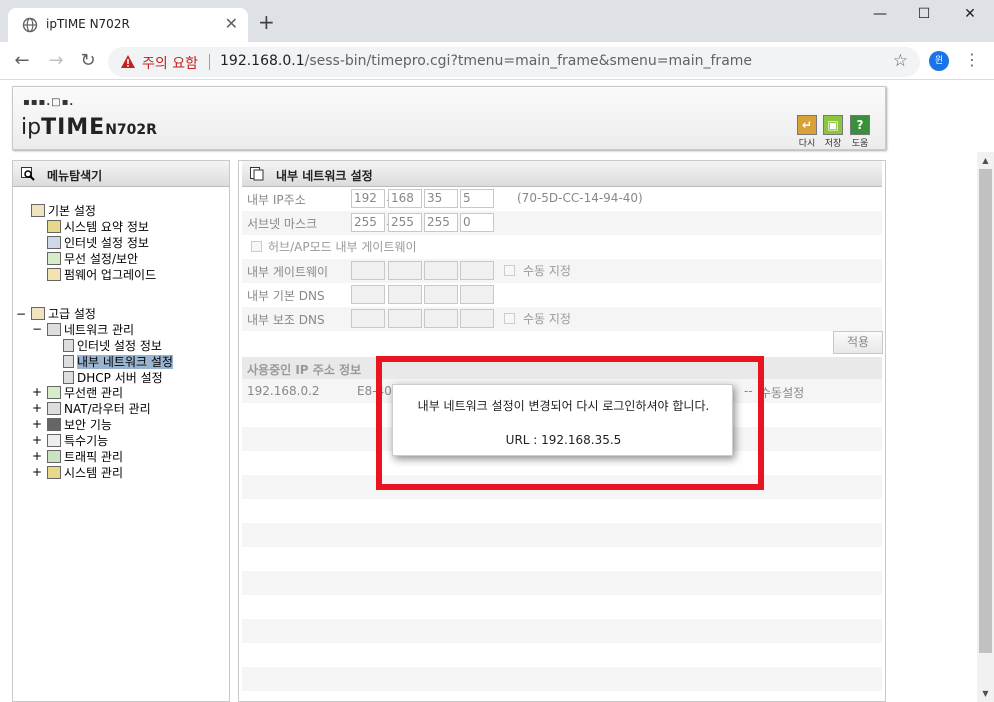  I want to click on close-tab-icon: ✕, so click(231, 23).